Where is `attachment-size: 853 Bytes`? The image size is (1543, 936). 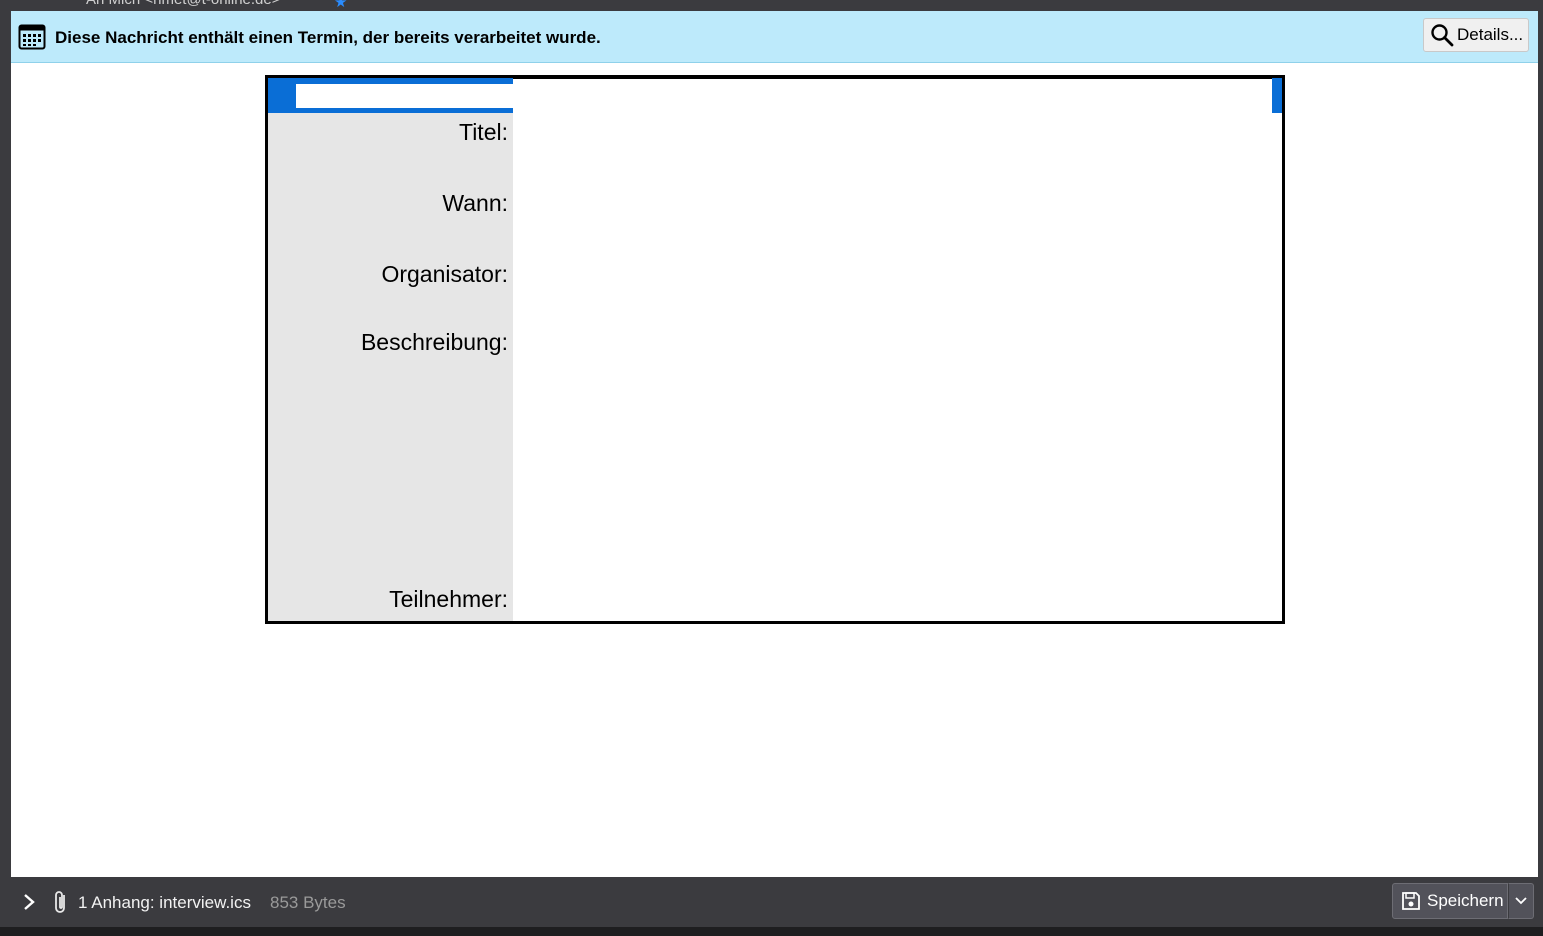
attachment-size: 853 Bytes is located at coordinates (308, 902).